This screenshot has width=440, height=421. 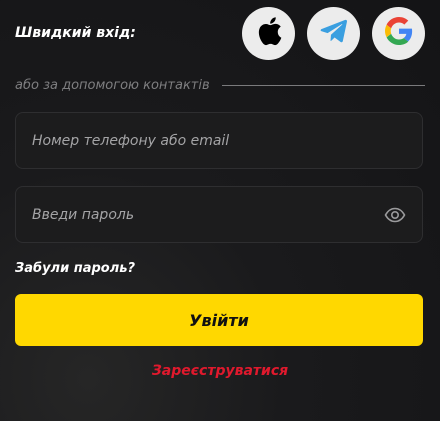 What do you see at coordinates (395, 215) in the screenshot?
I see `eye-icon` at bounding box center [395, 215].